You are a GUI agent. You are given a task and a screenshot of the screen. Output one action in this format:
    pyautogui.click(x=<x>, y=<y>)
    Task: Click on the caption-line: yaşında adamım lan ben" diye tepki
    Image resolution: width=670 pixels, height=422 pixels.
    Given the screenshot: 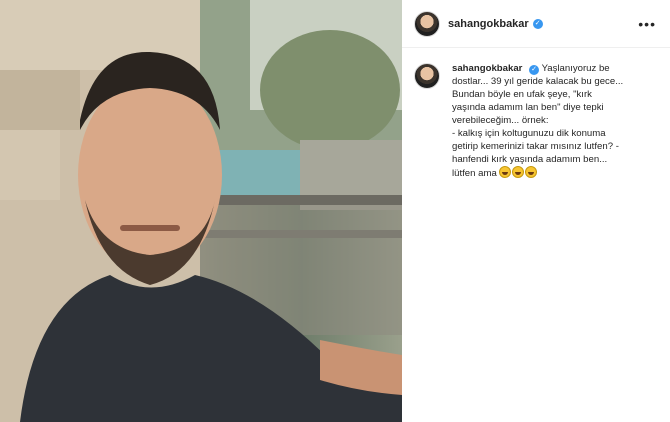 What is the action you would take?
    pyautogui.click(x=528, y=107)
    